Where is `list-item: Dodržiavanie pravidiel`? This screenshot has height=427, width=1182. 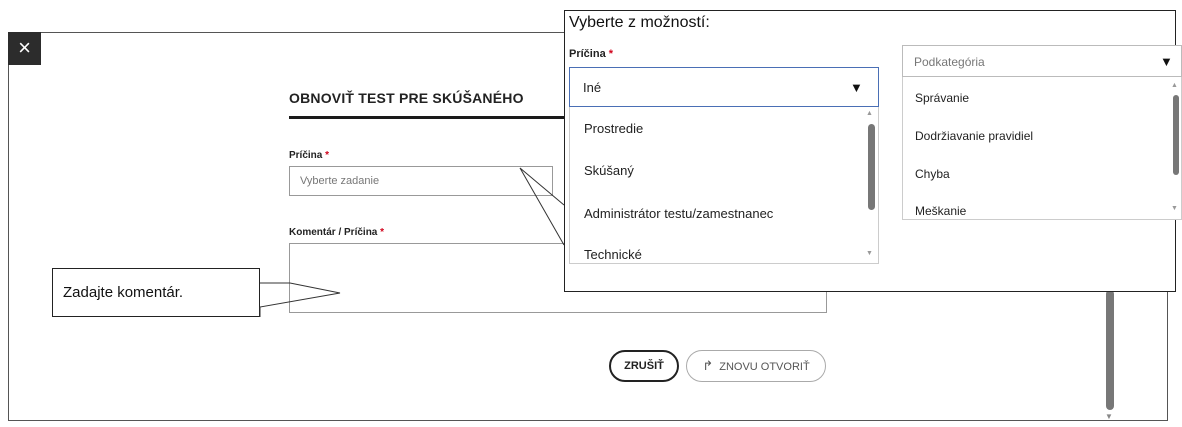
list-item: Dodržiavanie pravidiel is located at coordinates (974, 136).